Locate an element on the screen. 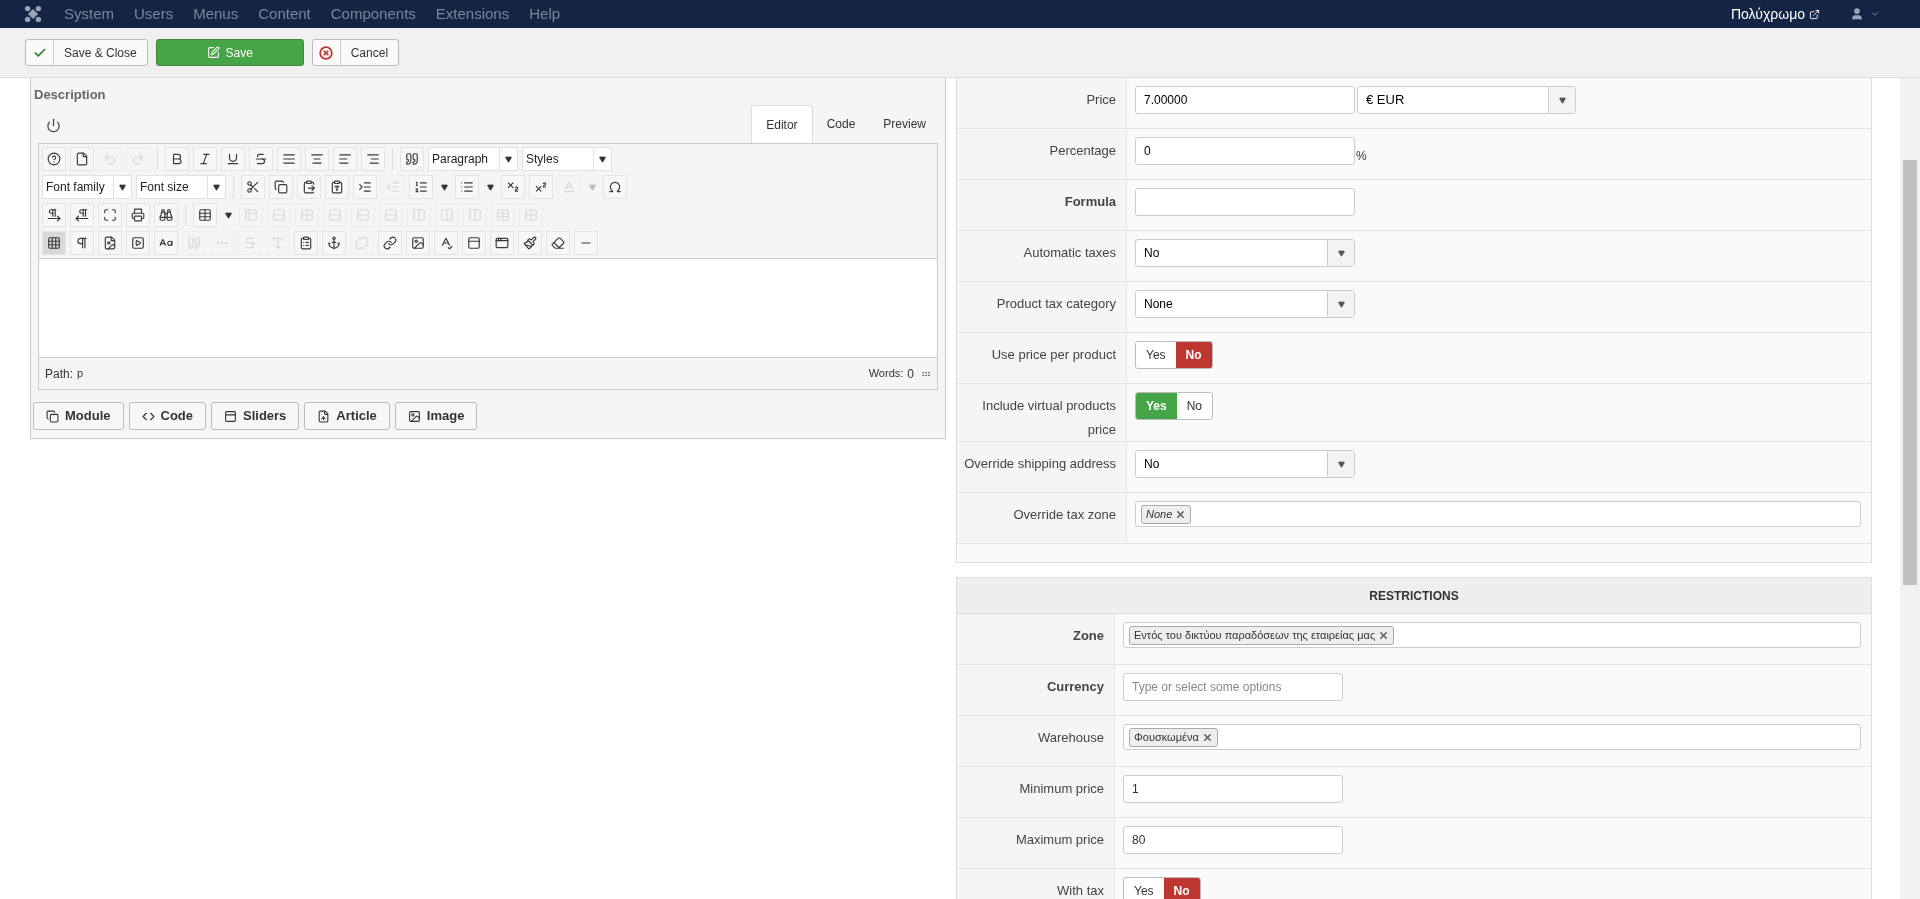 This screenshot has height=899, width=1920. table-row-icon is located at coordinates (279, 215).